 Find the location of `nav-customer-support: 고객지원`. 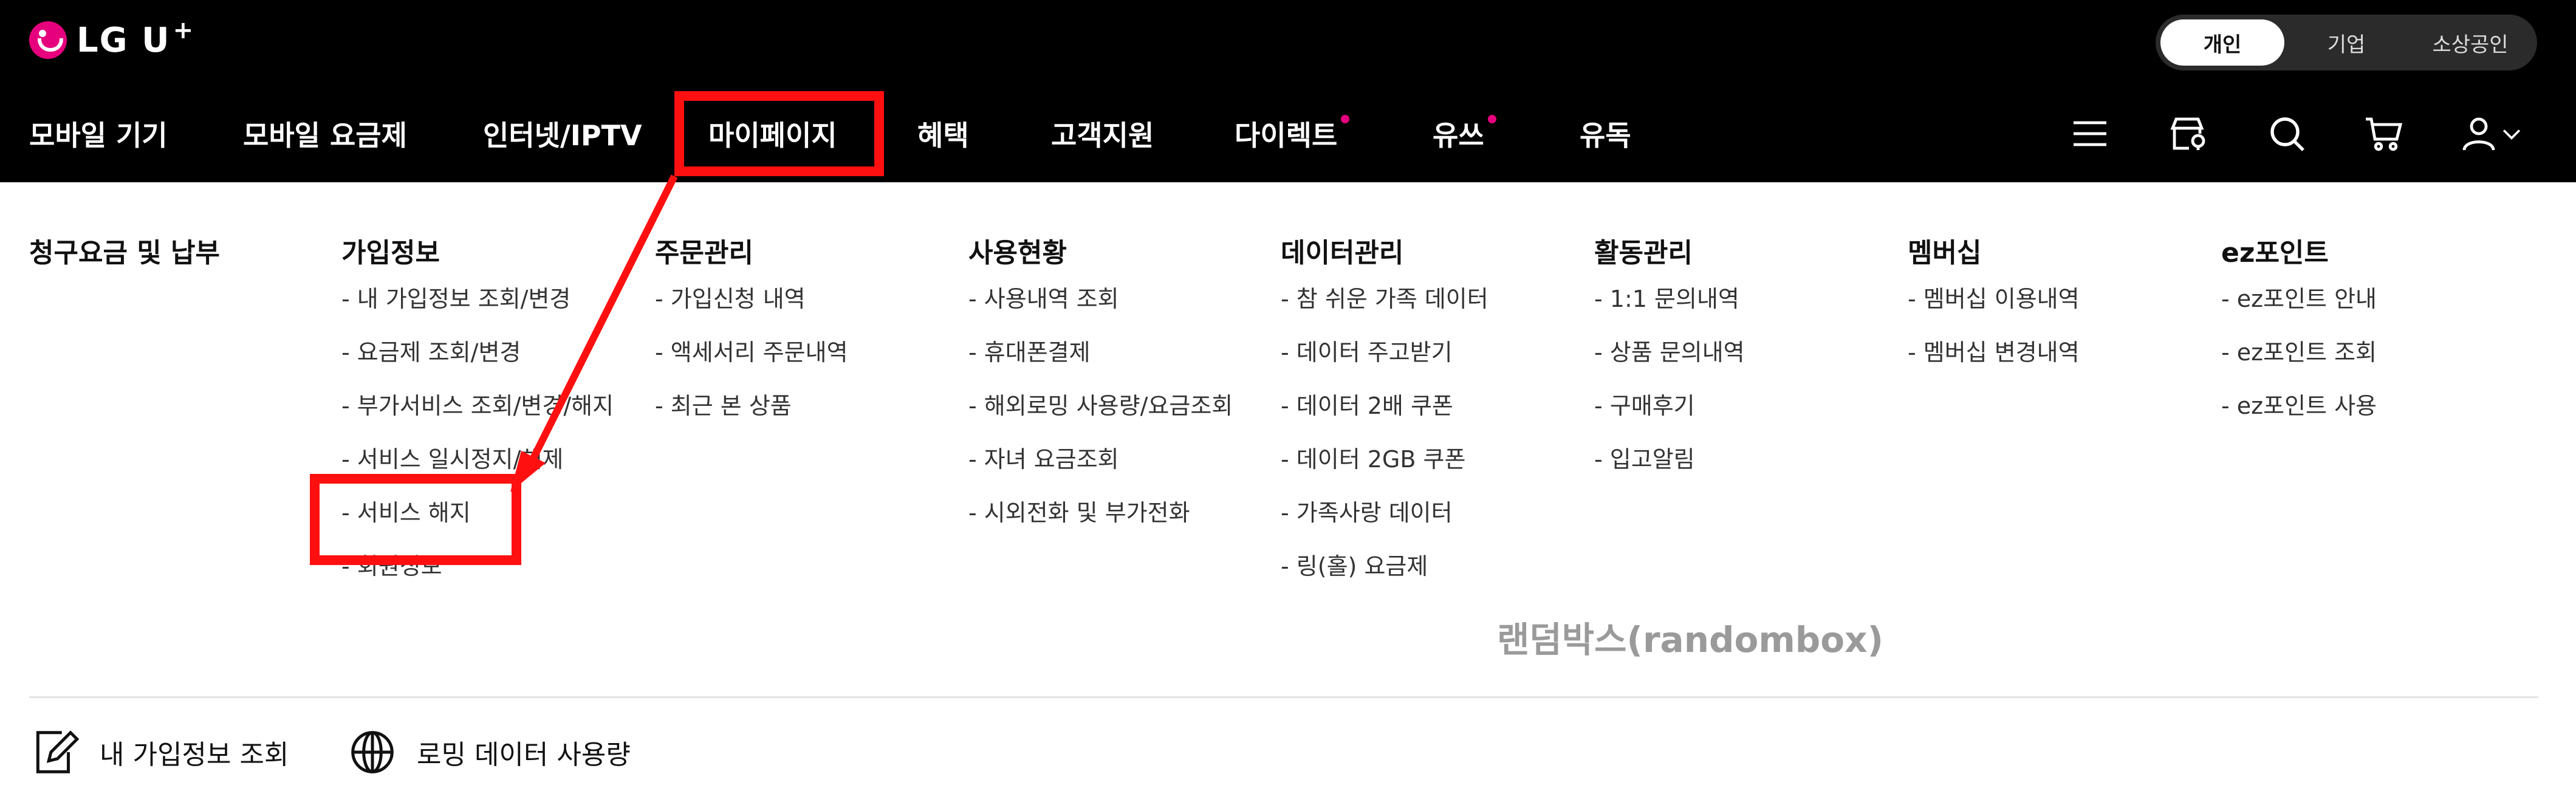

nav-customer-support: 고객지원 is located at coordinates (1102, 133).